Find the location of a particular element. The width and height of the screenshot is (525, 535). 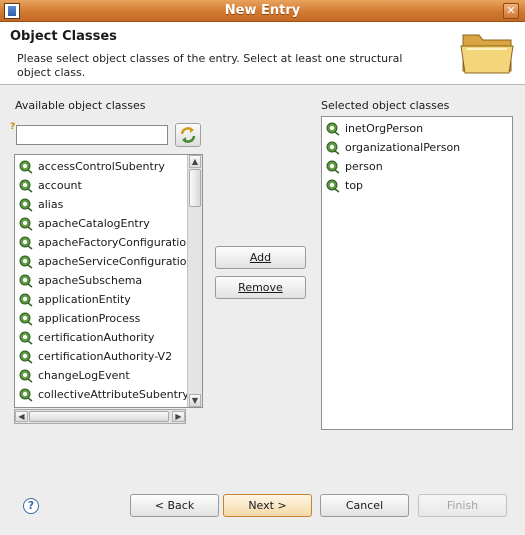

list-item: certificationAuthority-V2 is located at coordinates (108, 356).